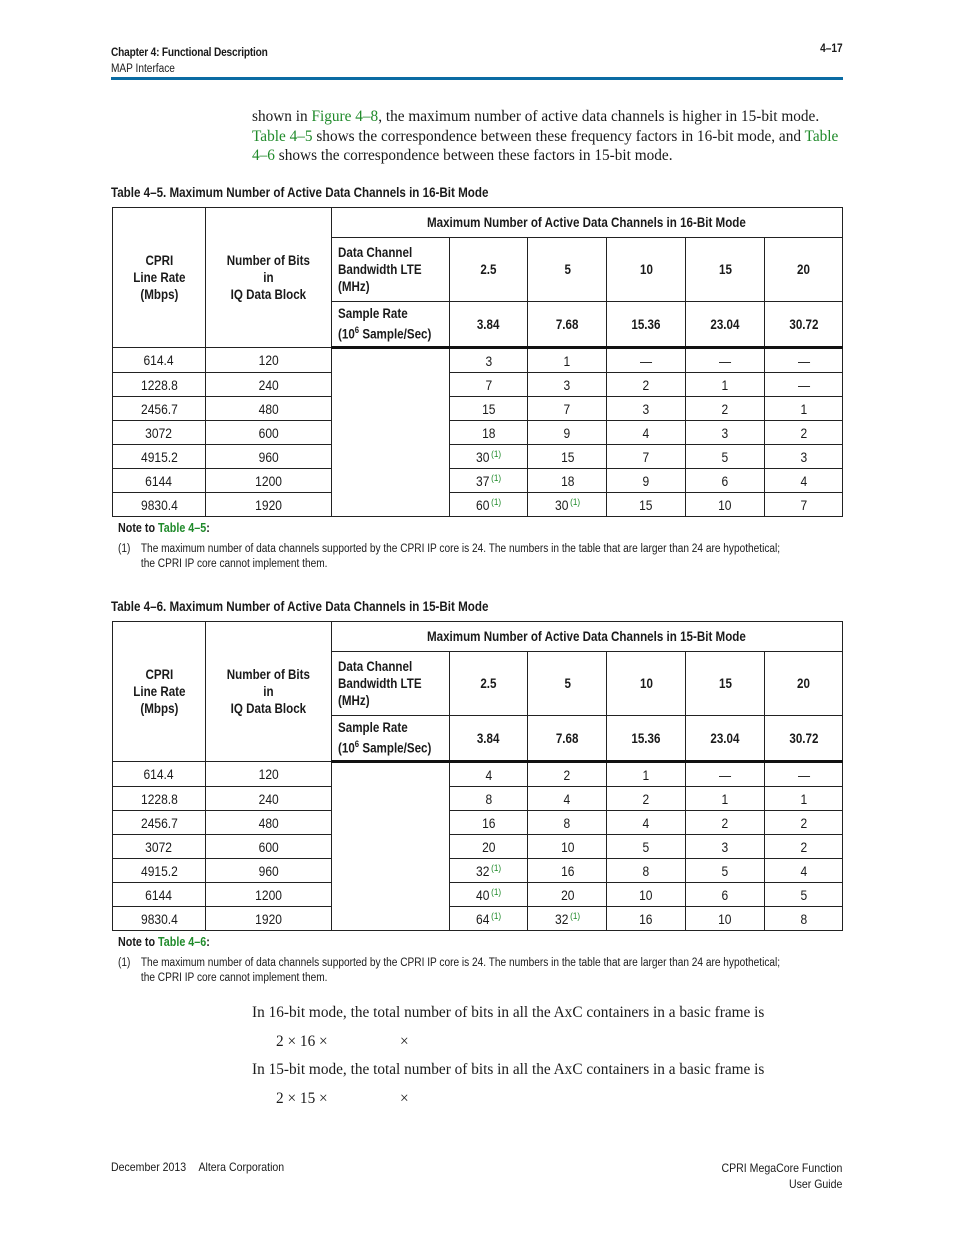 This screenshot has height=1235, width=954. I want to click on table-row: 4915.2 960 30 (1) 15 7 5 3, so click(477, 456).